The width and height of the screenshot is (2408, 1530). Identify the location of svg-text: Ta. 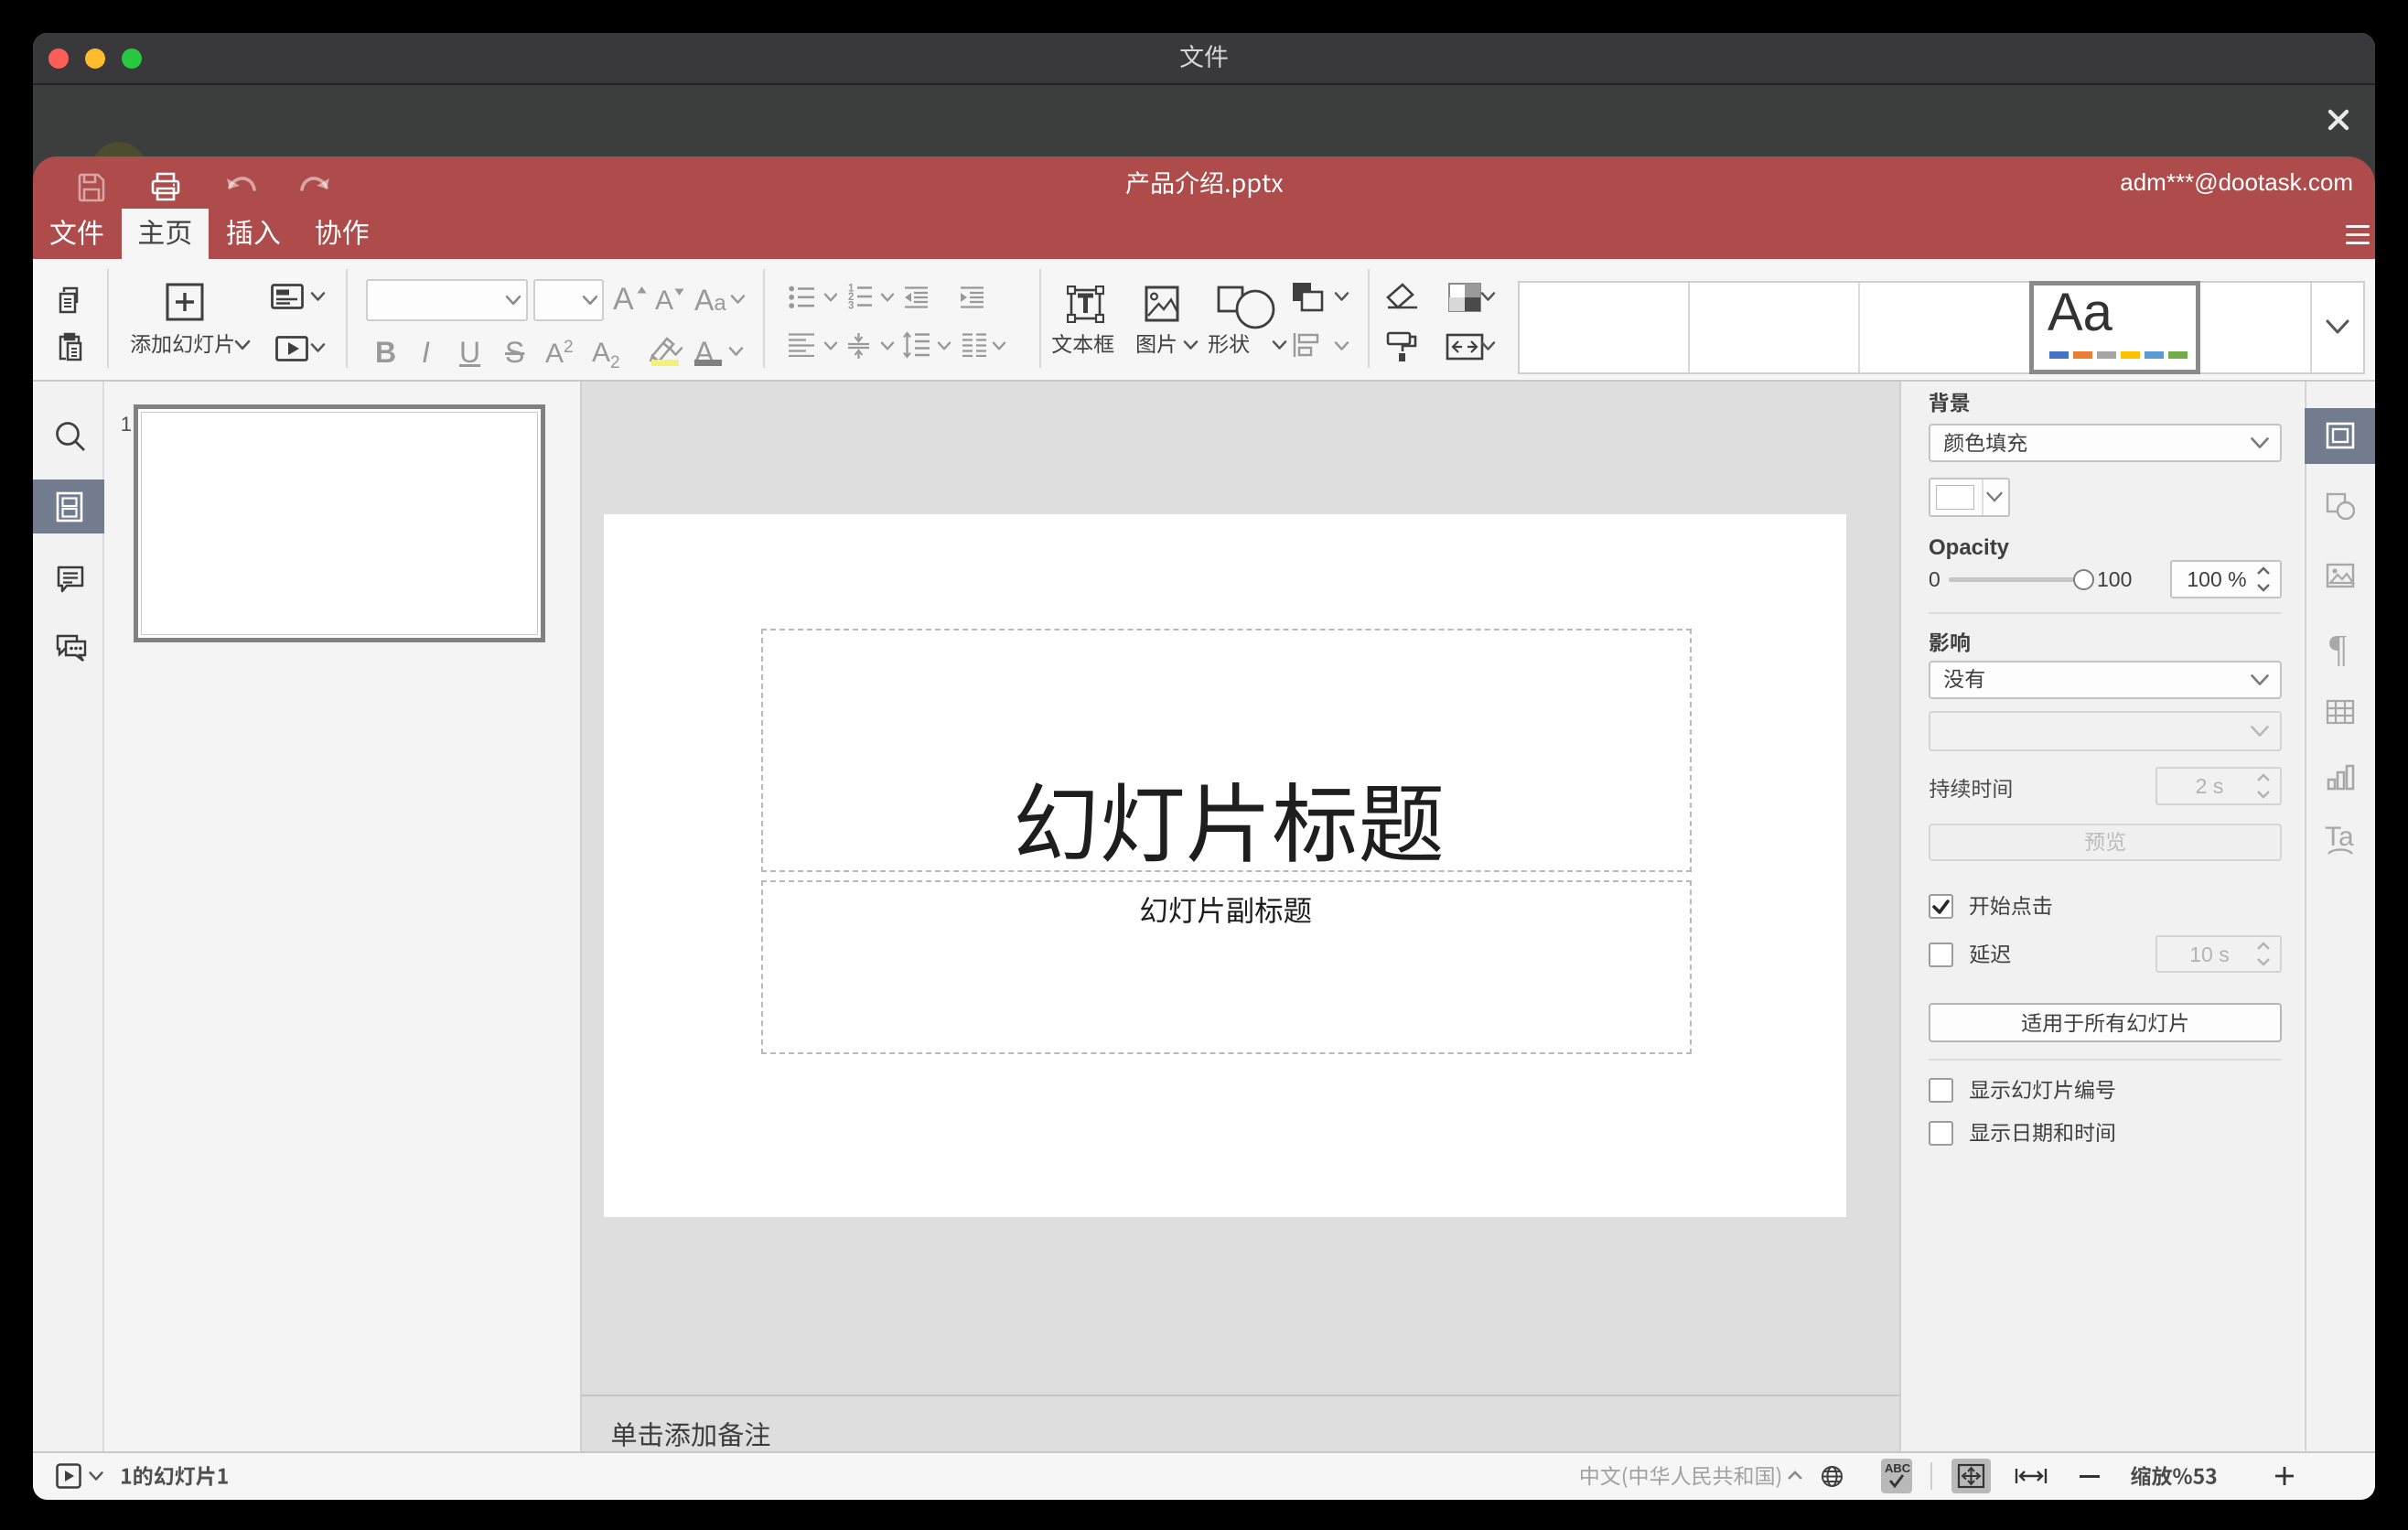
(2339, 838).